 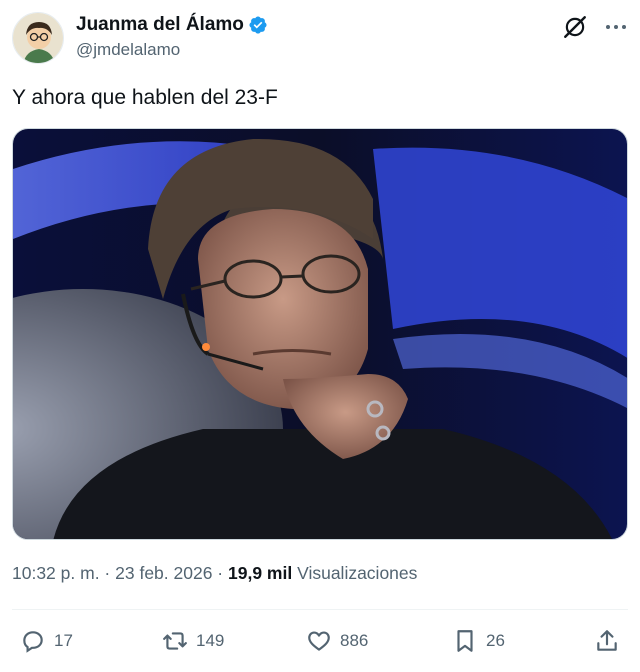 I want to click on reply-button: 17, so click(x=46, y=641).